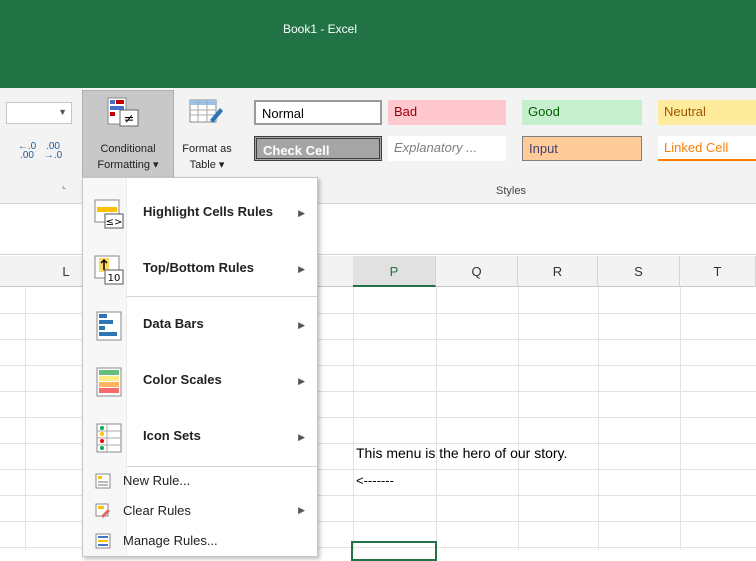 This screenshot has height=561, width=756. What do you see at coordinates (27, 151) in the screenshot?
I see `increase-decimal-button: ←.0 .00` at bounding box center [27, 151].